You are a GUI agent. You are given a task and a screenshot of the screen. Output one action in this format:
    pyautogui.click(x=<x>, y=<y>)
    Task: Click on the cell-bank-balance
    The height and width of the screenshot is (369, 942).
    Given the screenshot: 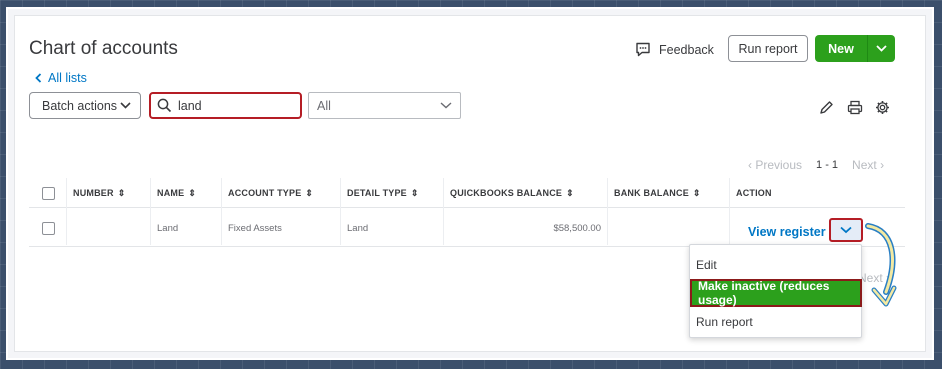 What is the action you would take?
    pyautogui.click(x=668, y=228)
    